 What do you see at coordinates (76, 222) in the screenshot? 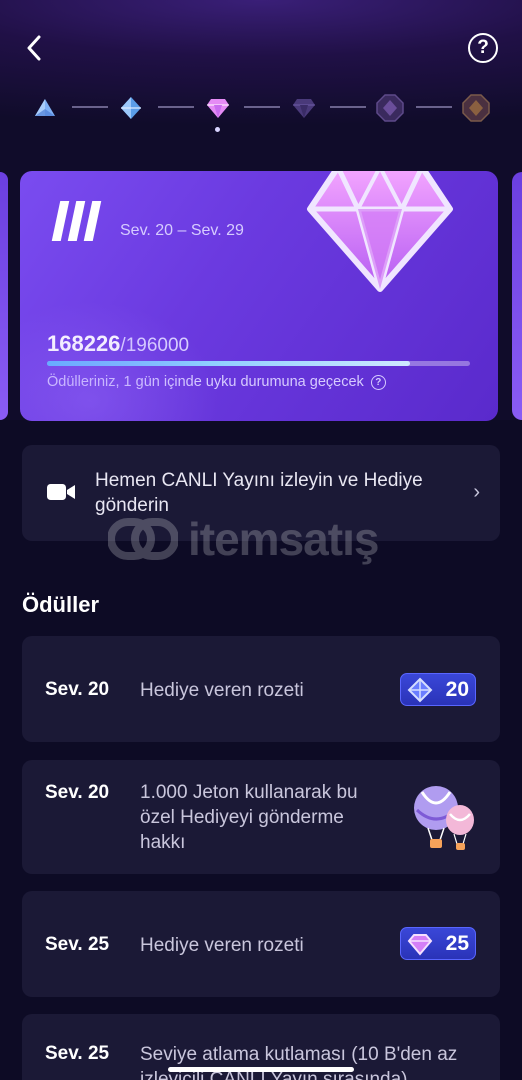
I see `level-roman-numeral` at bounding box center [76, 222].